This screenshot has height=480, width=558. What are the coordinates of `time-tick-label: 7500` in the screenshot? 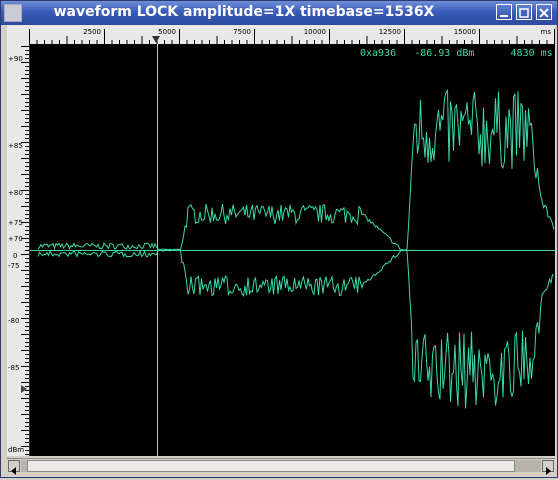 It's located at (242, 32).